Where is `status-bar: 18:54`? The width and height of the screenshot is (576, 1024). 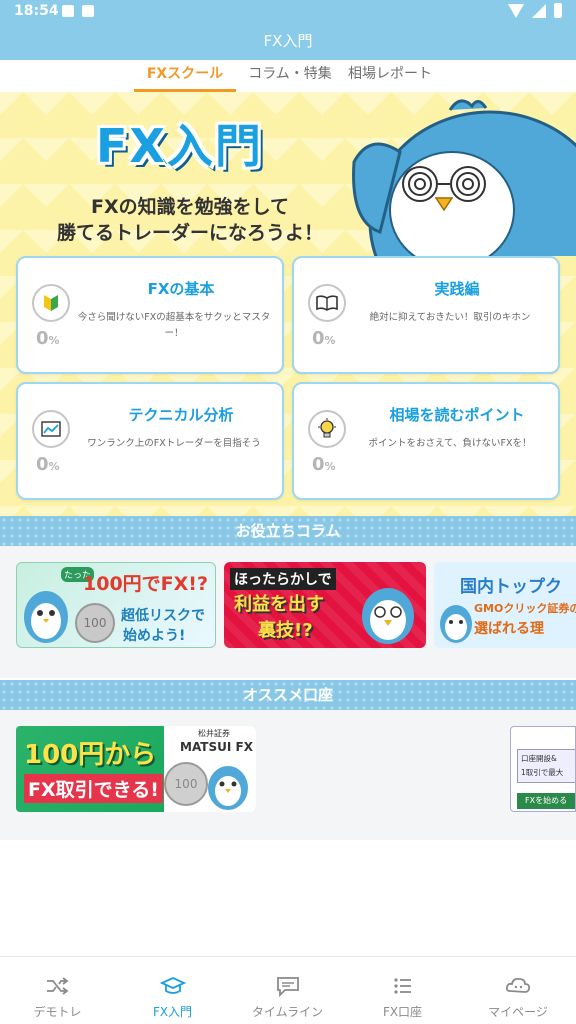
status-bar: 18:54 is located at coordinates (288, 12).